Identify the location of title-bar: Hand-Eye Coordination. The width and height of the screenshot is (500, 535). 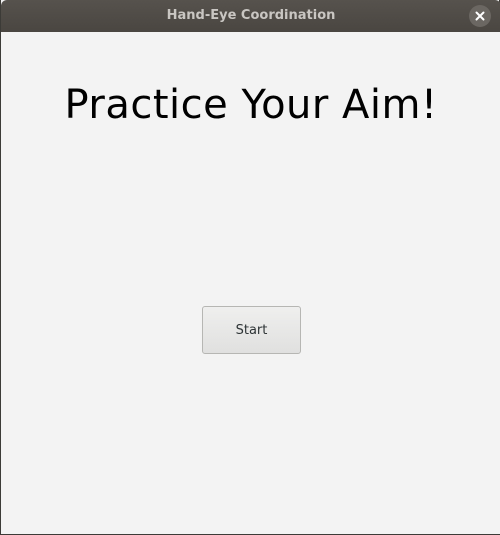
(250, 16).